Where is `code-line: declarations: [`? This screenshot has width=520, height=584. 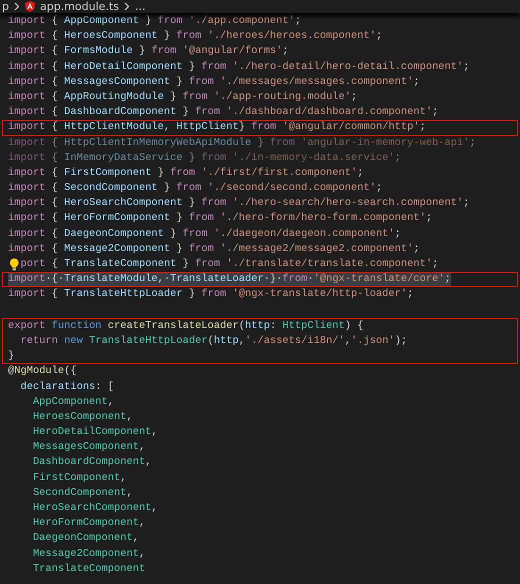
code-line: declarations: [ is located at coordinates (66, 387).